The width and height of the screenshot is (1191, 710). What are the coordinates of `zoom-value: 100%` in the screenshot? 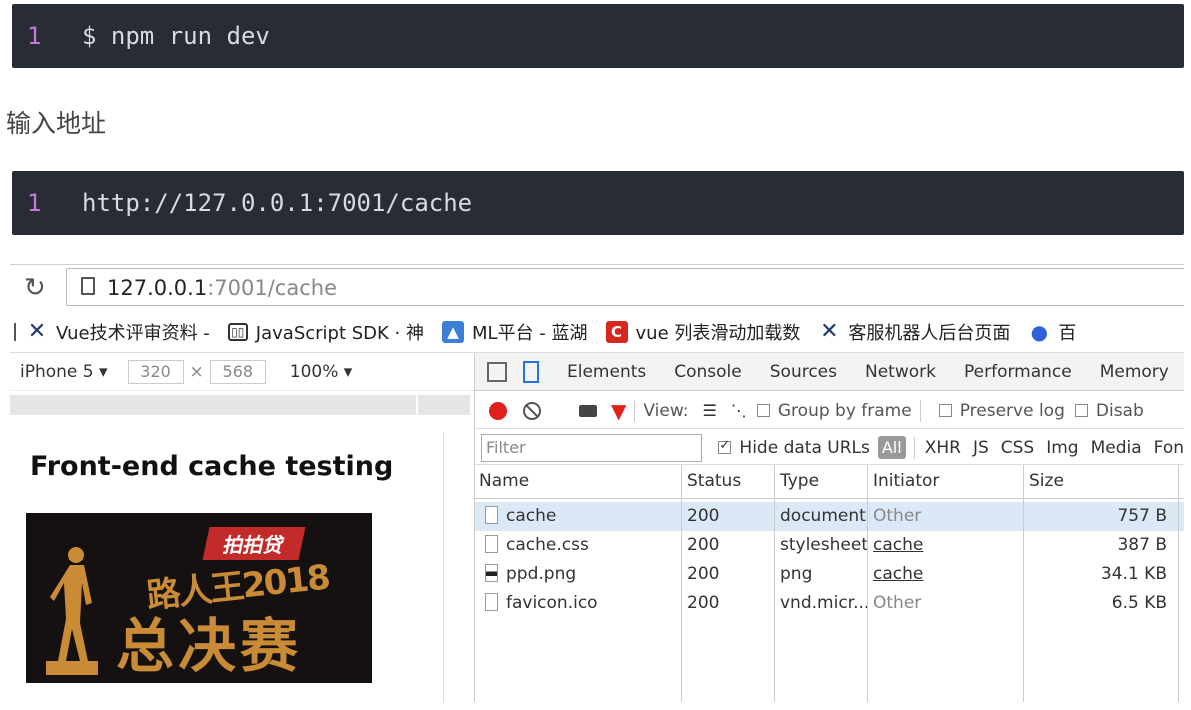 It's located at (314, 371).